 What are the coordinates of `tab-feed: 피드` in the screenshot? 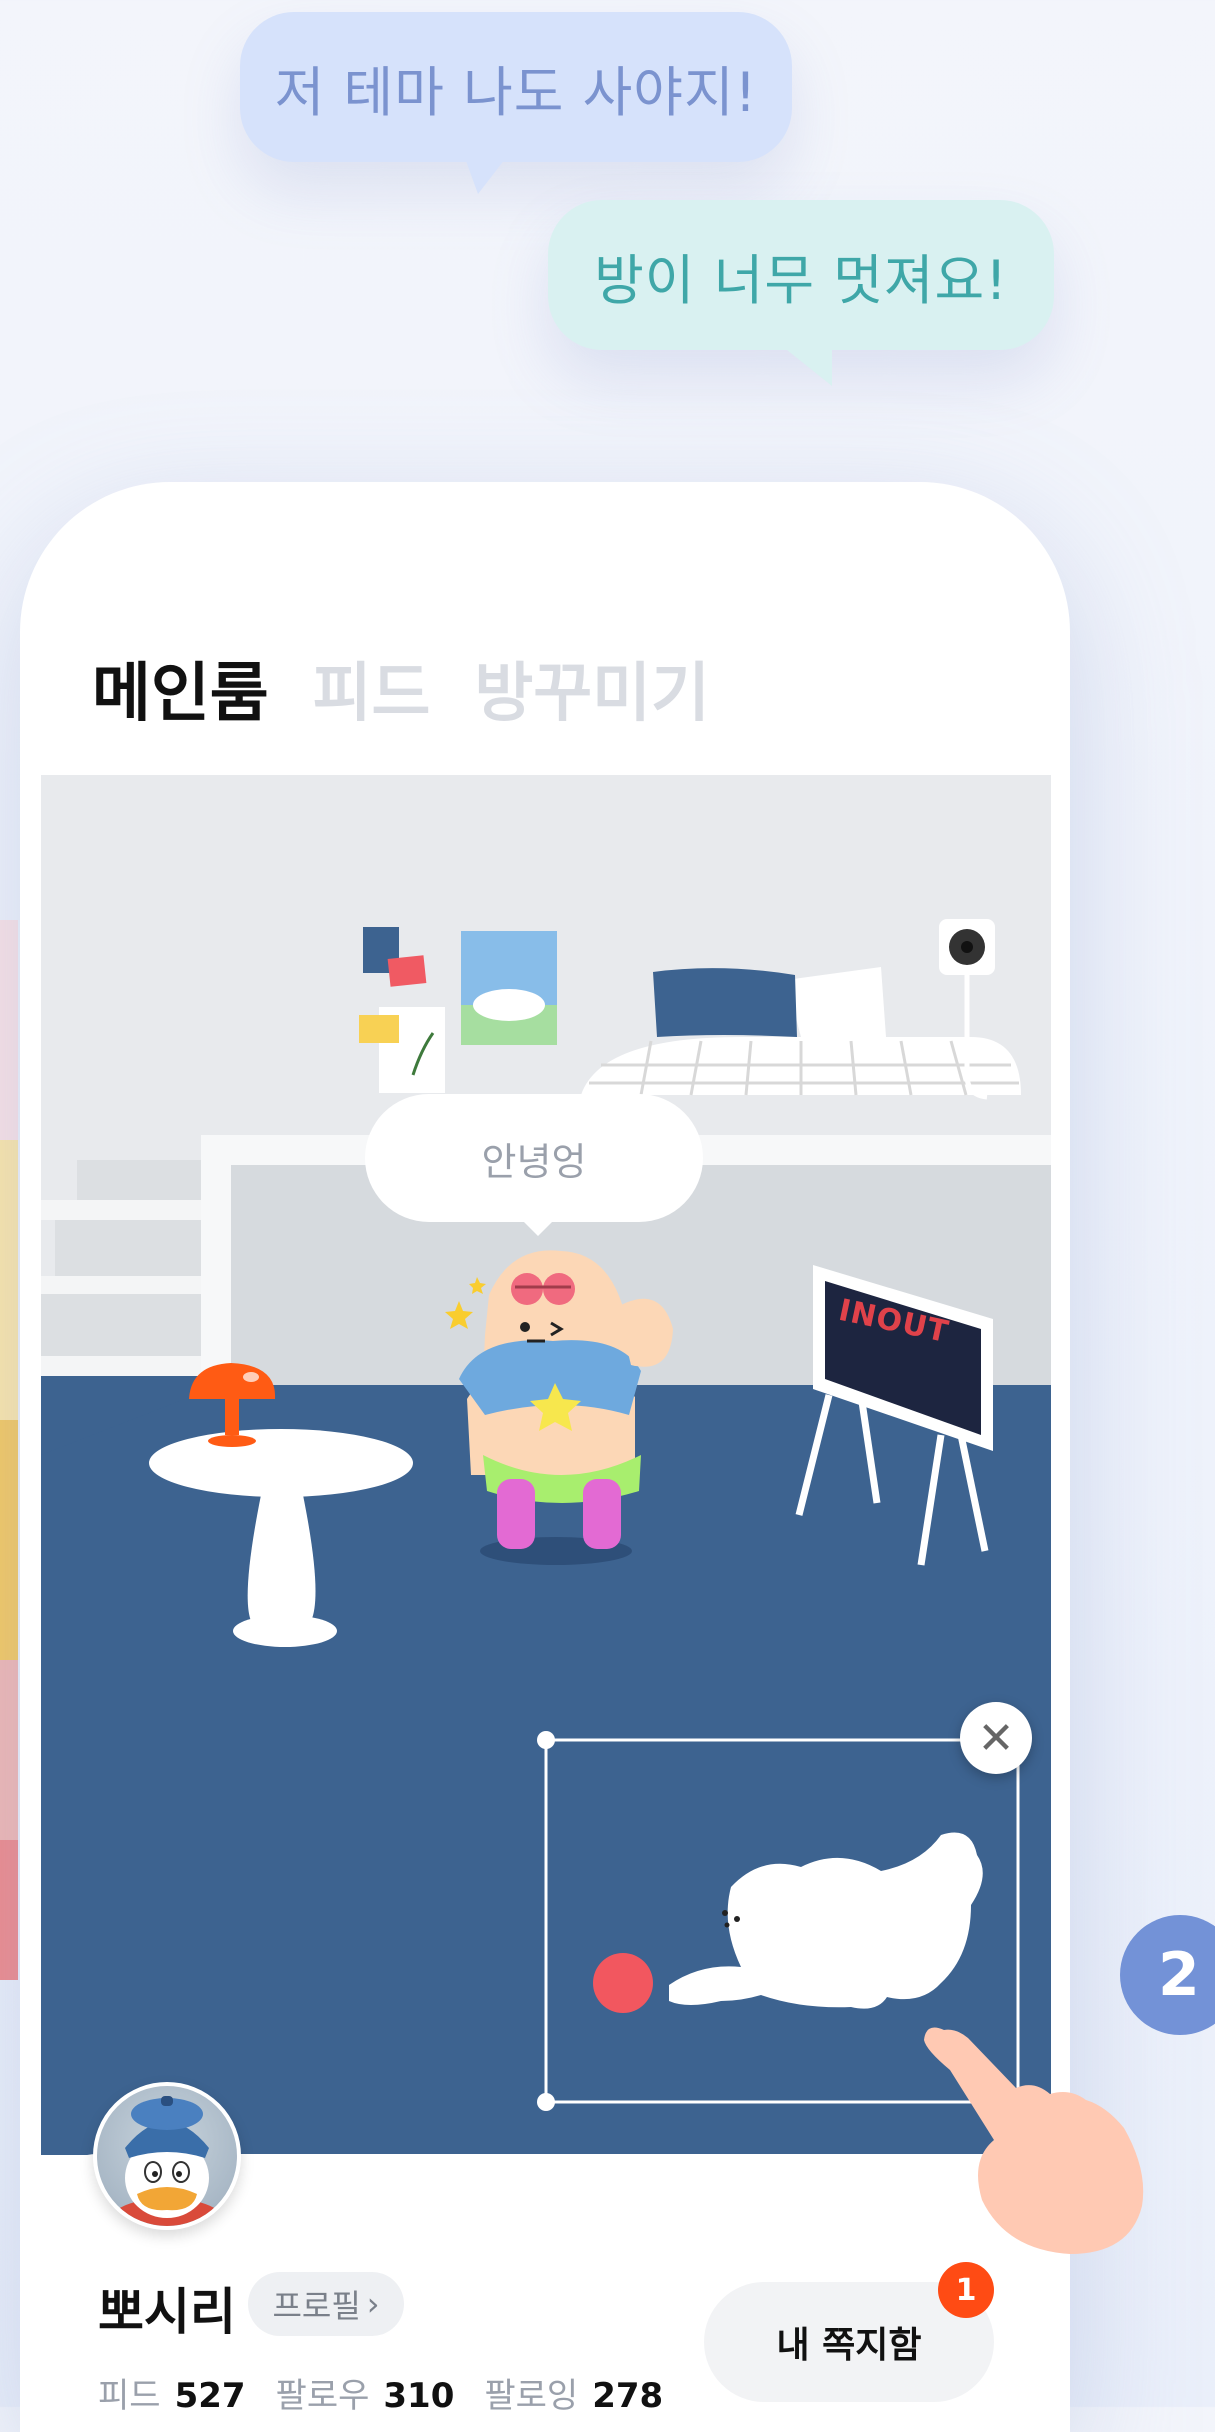 It's located at (372, 688).